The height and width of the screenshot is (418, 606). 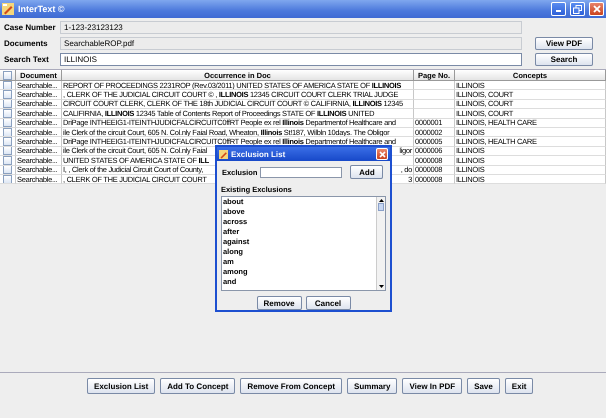 What do you see at coordinates (483, 386) in the screenshot?
I see `toolbar-button: Save` at bounding box center [483, 386].